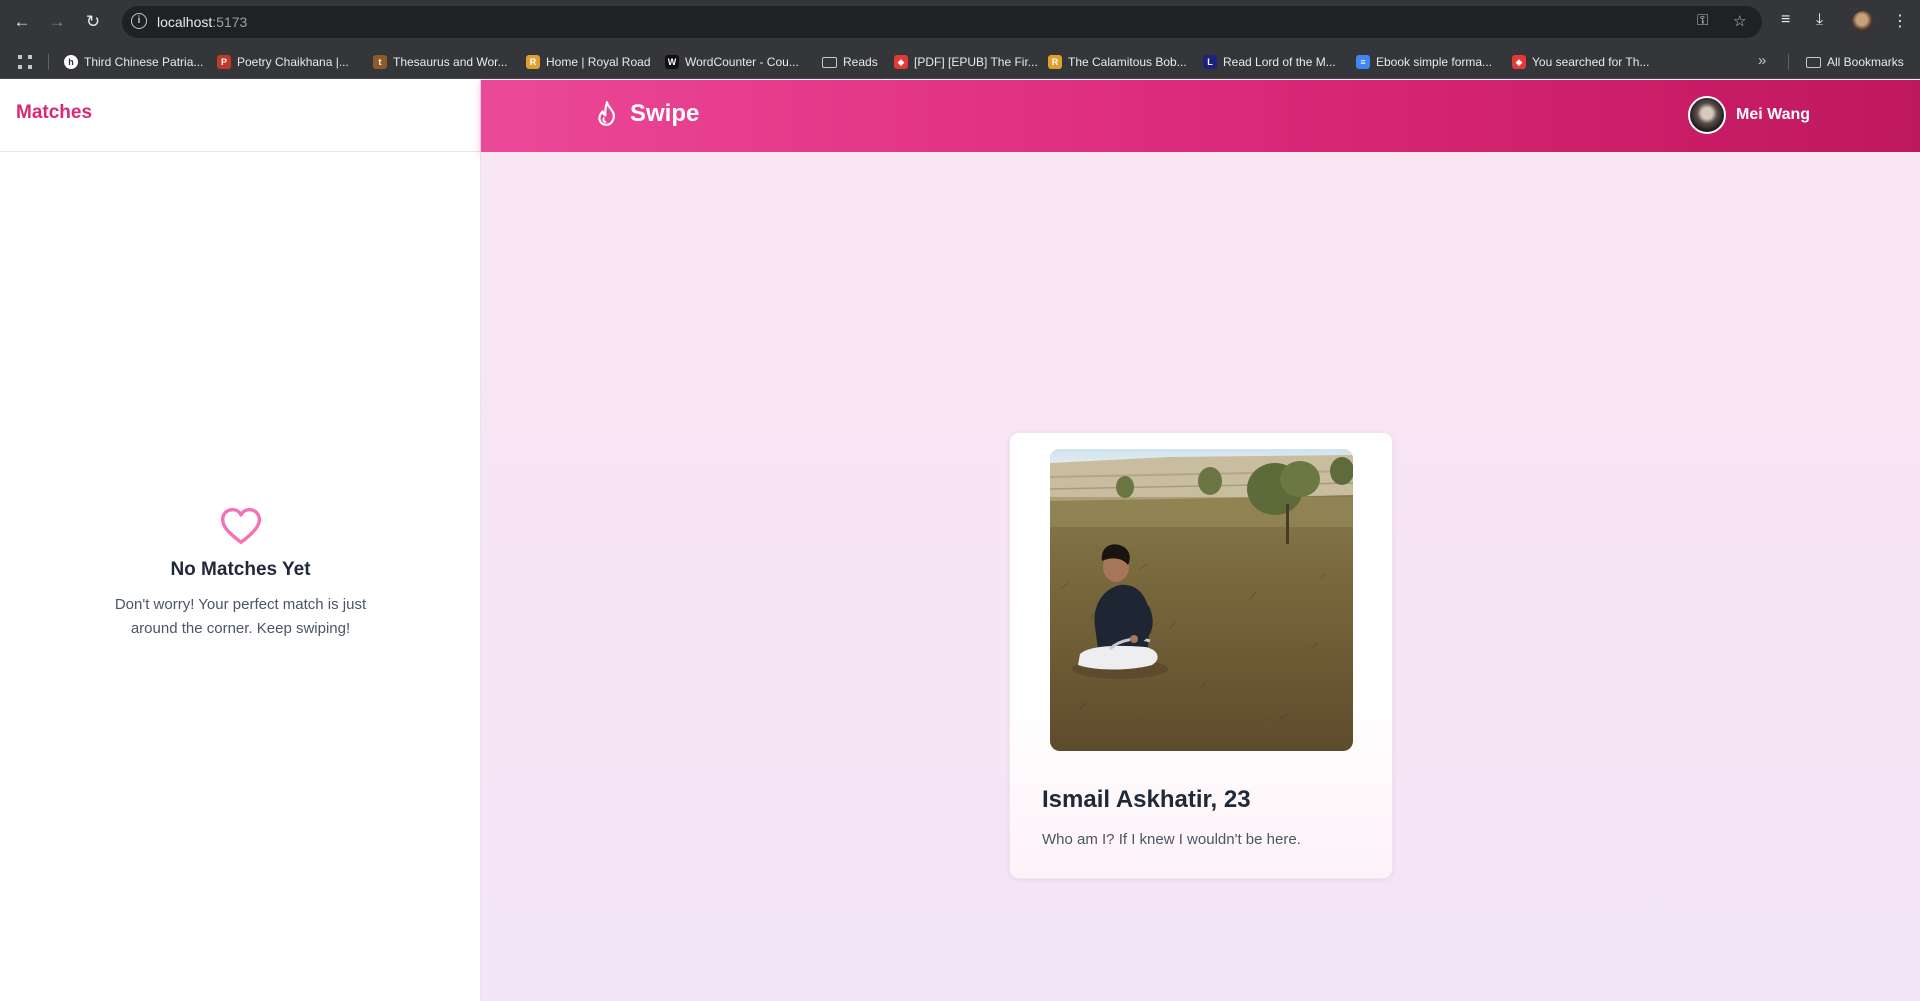 The height and width of the screenshot is (1001, 1920). I want to click on reload-icon: ↻, so click(93, 22).